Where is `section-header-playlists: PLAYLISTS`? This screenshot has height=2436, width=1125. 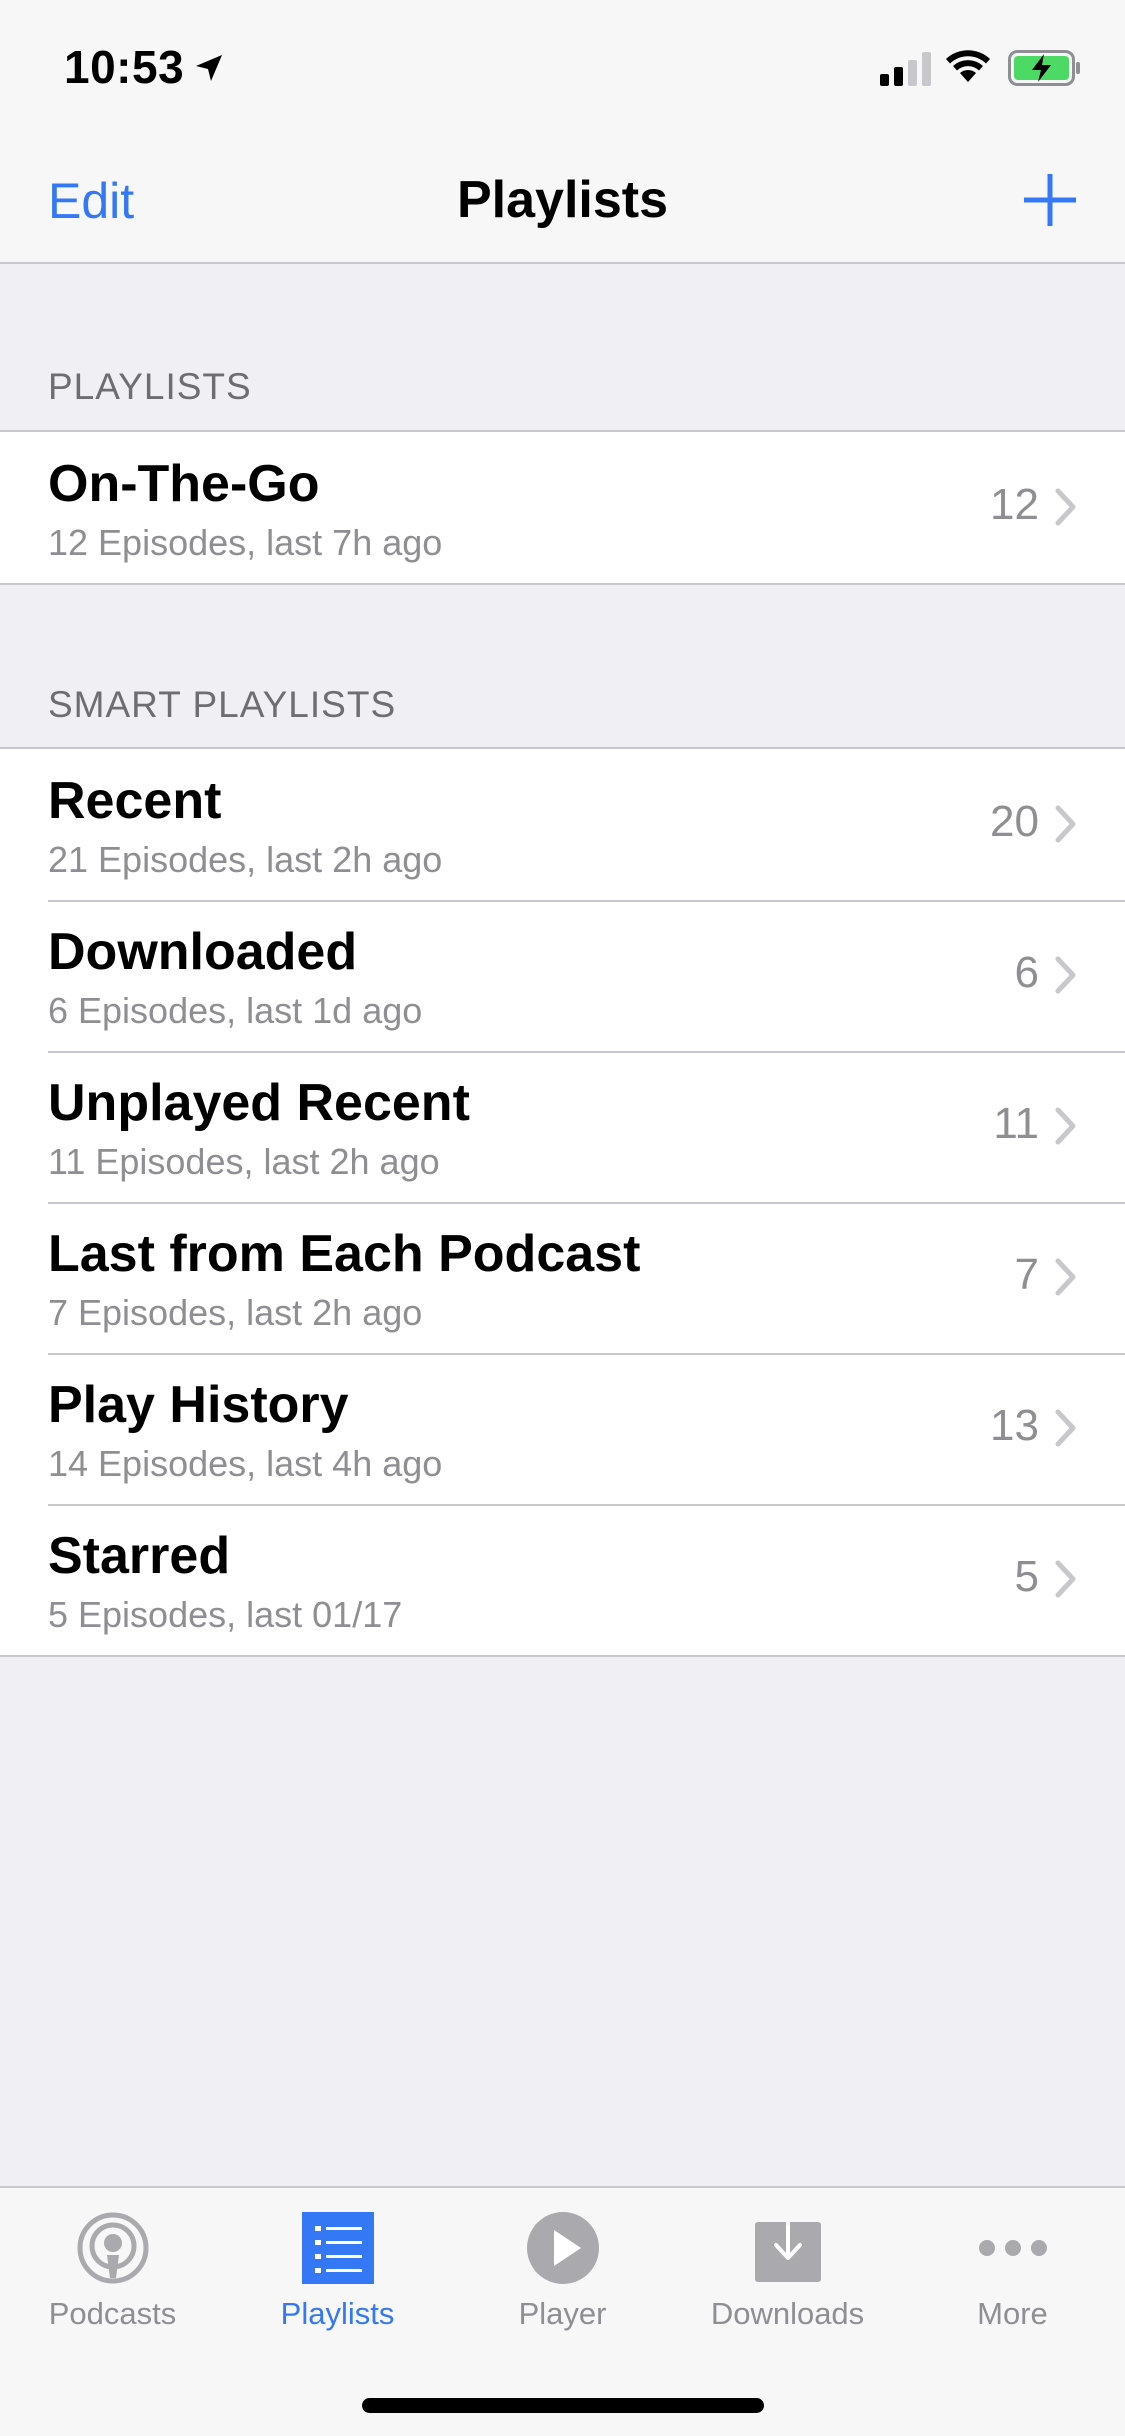
section-header-playlists: PLAYLISTS is located at coordinates (150, 386).